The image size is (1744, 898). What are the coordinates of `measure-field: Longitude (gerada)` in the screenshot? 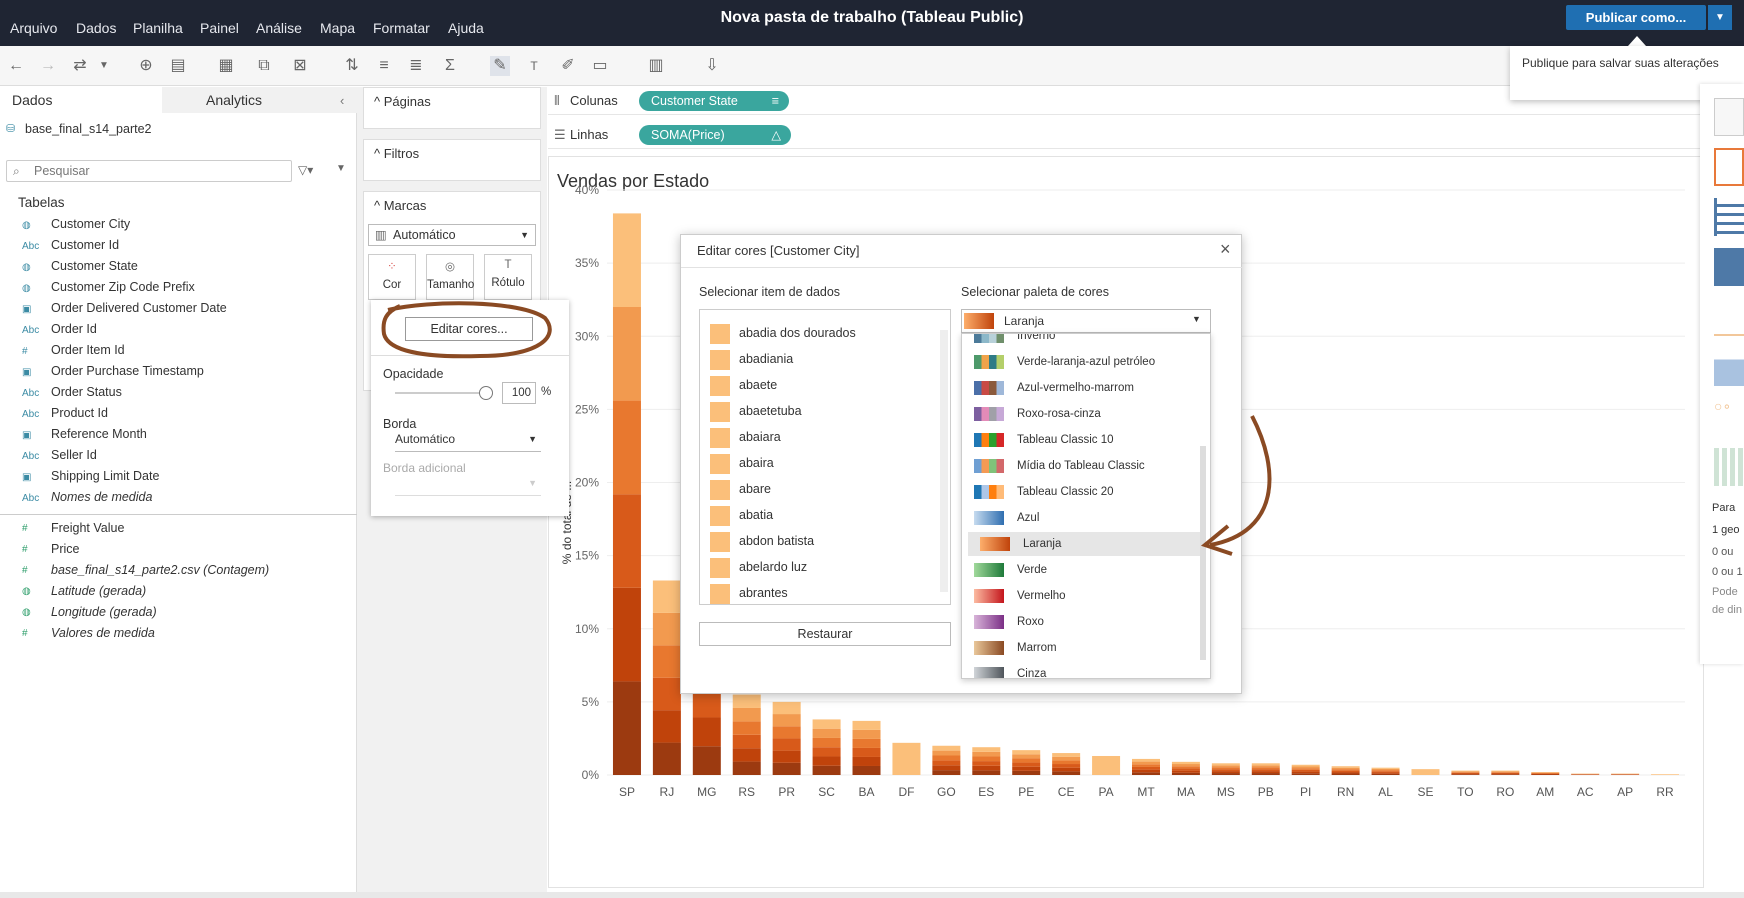 It's located at (104, 612).